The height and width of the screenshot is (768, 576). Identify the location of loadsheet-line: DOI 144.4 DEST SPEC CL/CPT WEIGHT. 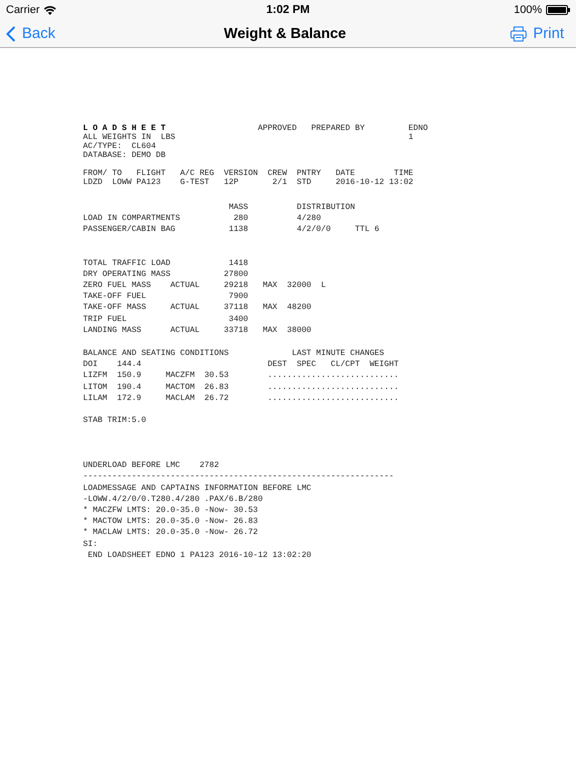
(241, 364).